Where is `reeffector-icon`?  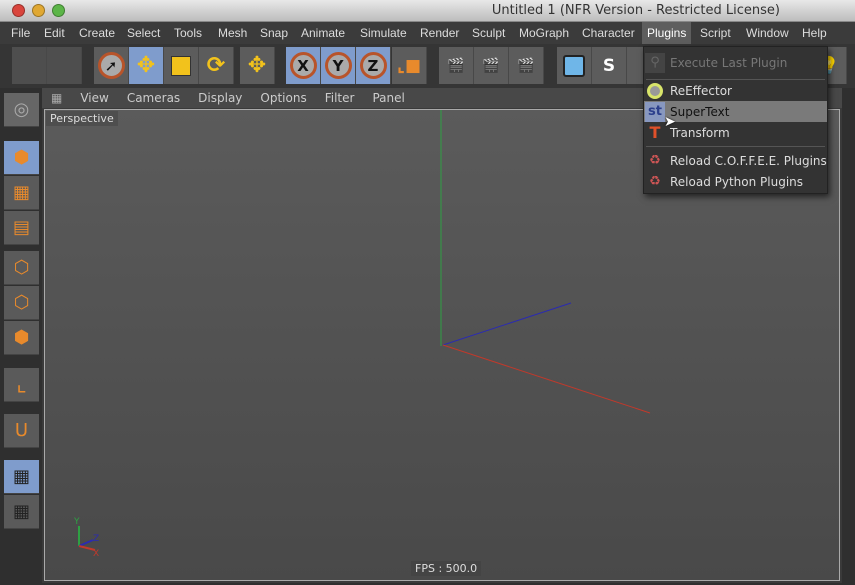
reeffector-icon is located at coordinates (655, 91).